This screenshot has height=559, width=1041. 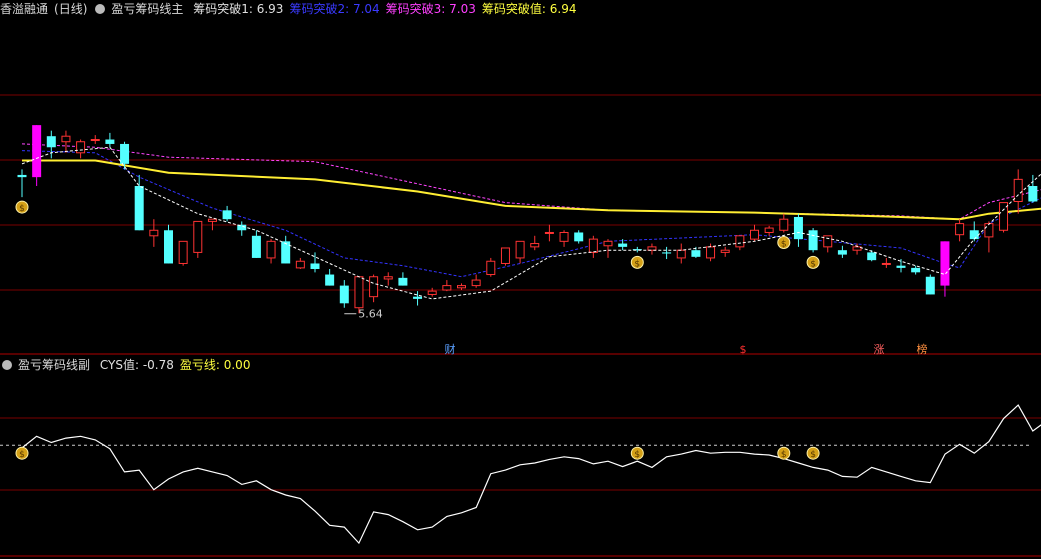 What do you see at coordinates (743, 349) in the screenshot?
I see `event-marker: $` at bounding box center [743, 349].